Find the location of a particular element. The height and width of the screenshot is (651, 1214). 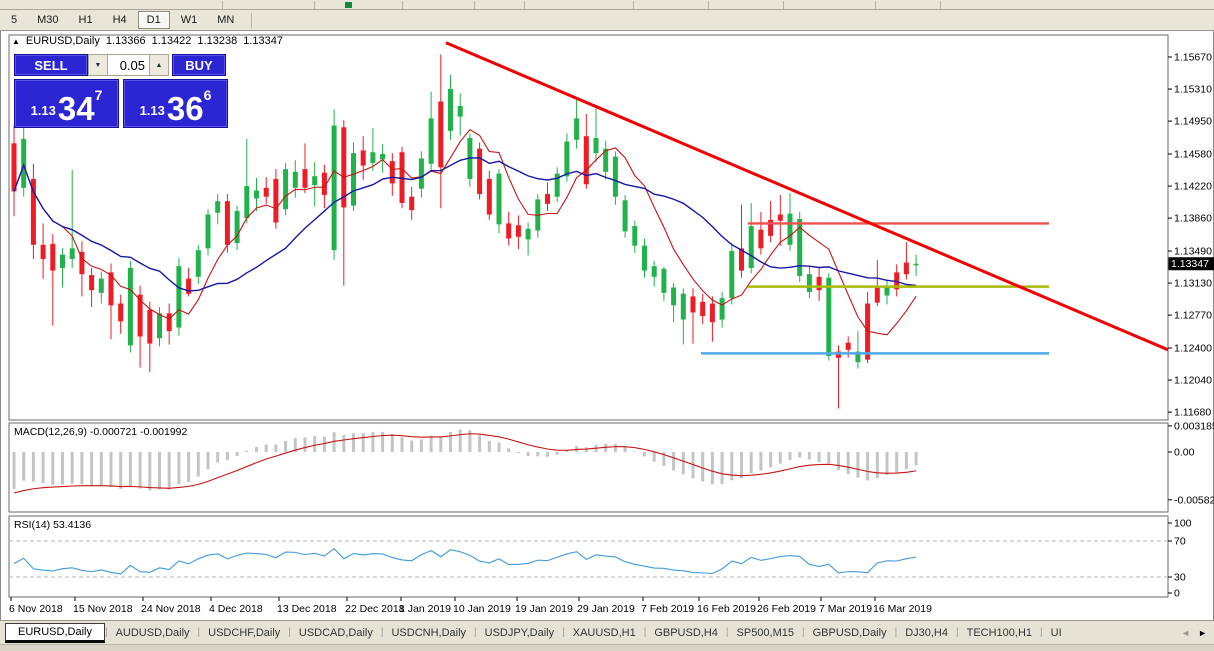

volume-increase-button: ▲ is located at coordinates (159, 65).